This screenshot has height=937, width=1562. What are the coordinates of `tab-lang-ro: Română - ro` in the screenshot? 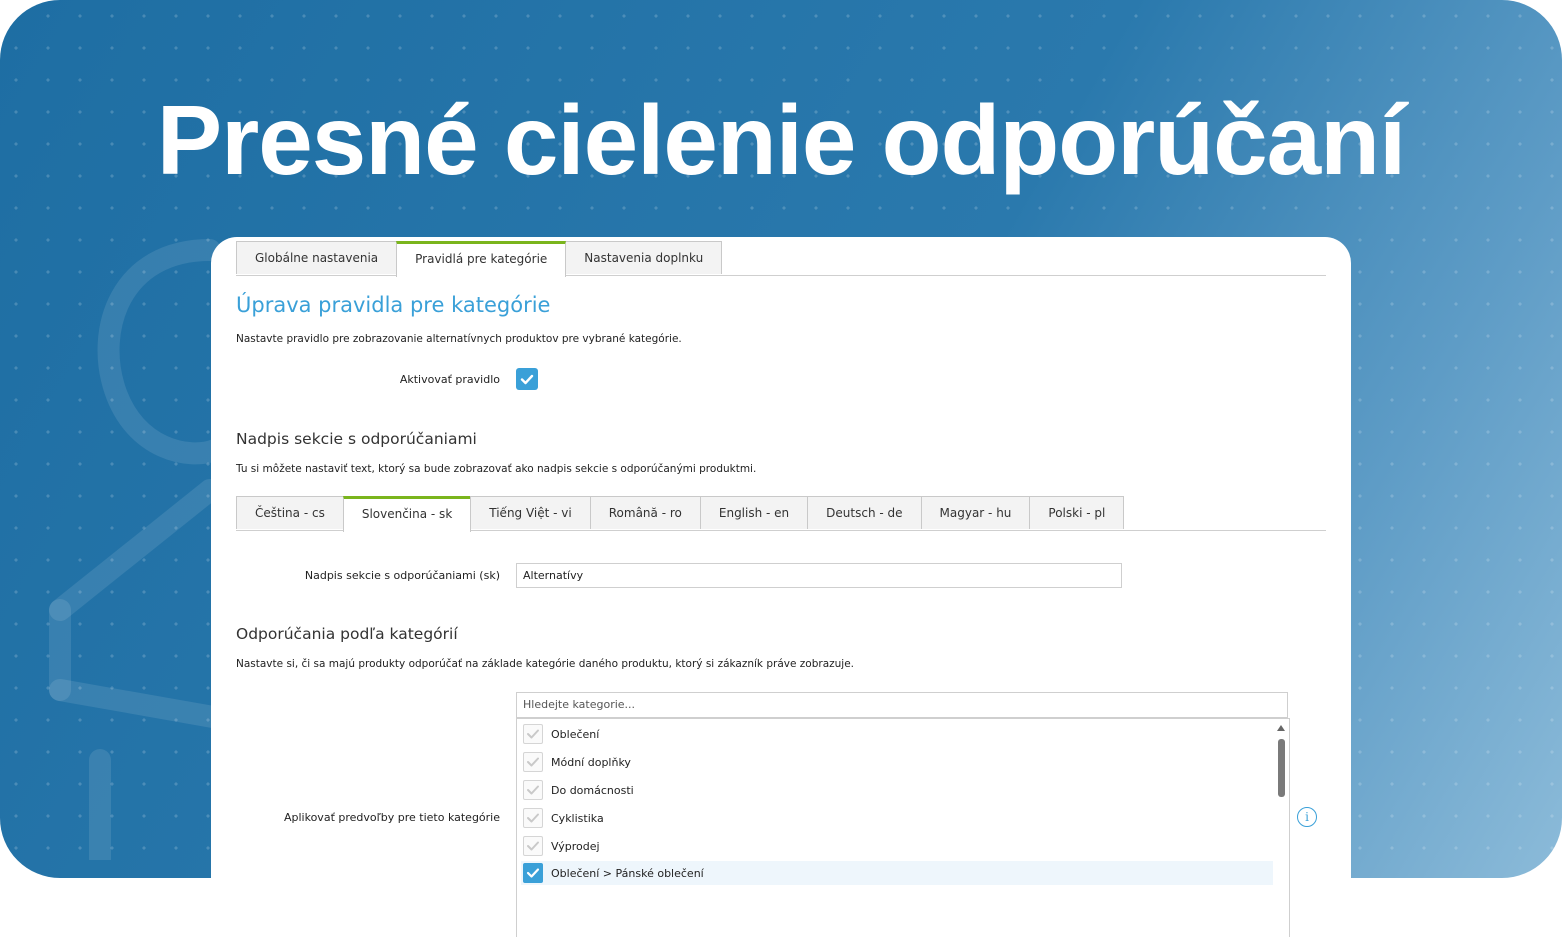 It's located at (645, 512).